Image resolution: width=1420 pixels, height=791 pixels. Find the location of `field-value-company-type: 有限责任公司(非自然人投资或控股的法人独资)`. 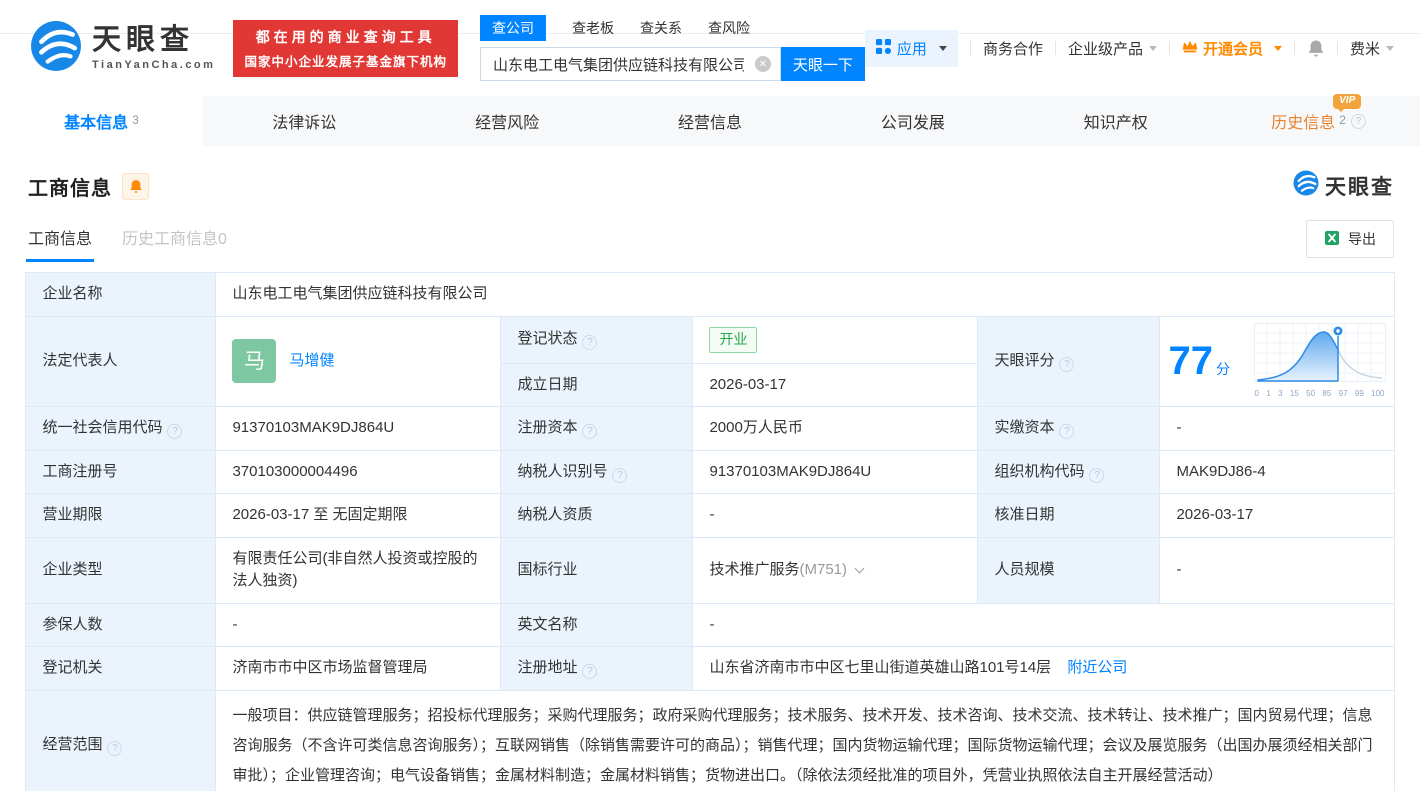

field-value-company-type: 有限责任公司(非自然人投资或控股的法人独资) is located at coordinates (358, 570).